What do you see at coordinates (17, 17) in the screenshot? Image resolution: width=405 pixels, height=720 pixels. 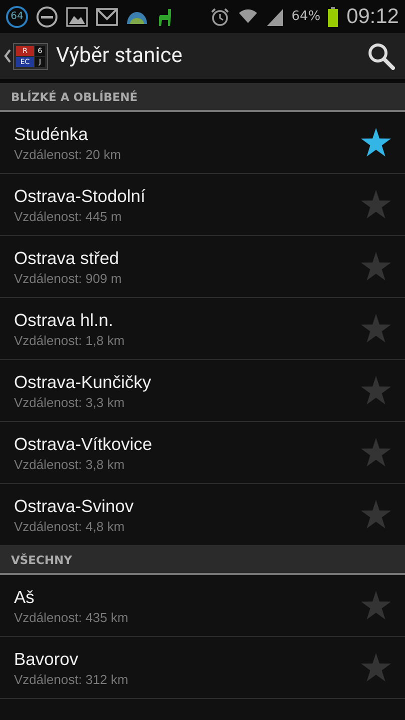 I see `counter-badge: 64` at bounding box center [17, 17].